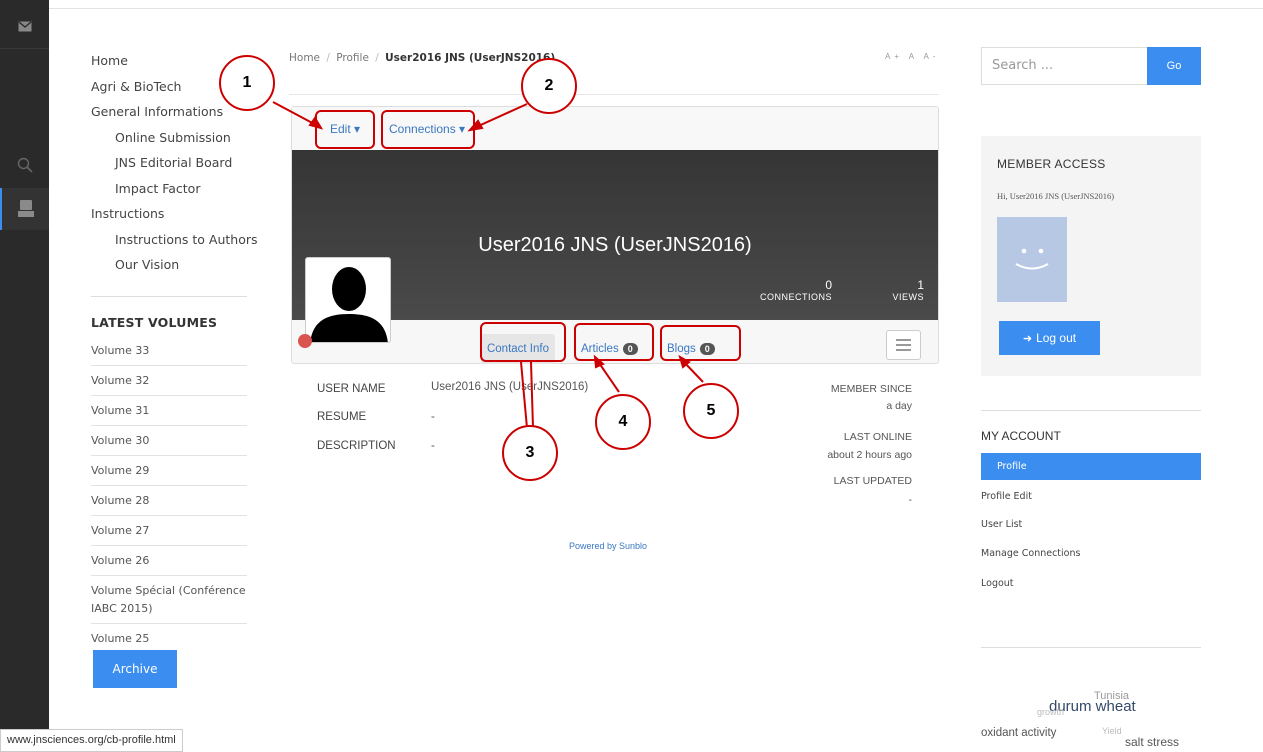 The height and width of the screenshot is (752, 1263). I want to click on last-updated-label: LAST UPDATED, so click(872, 481).